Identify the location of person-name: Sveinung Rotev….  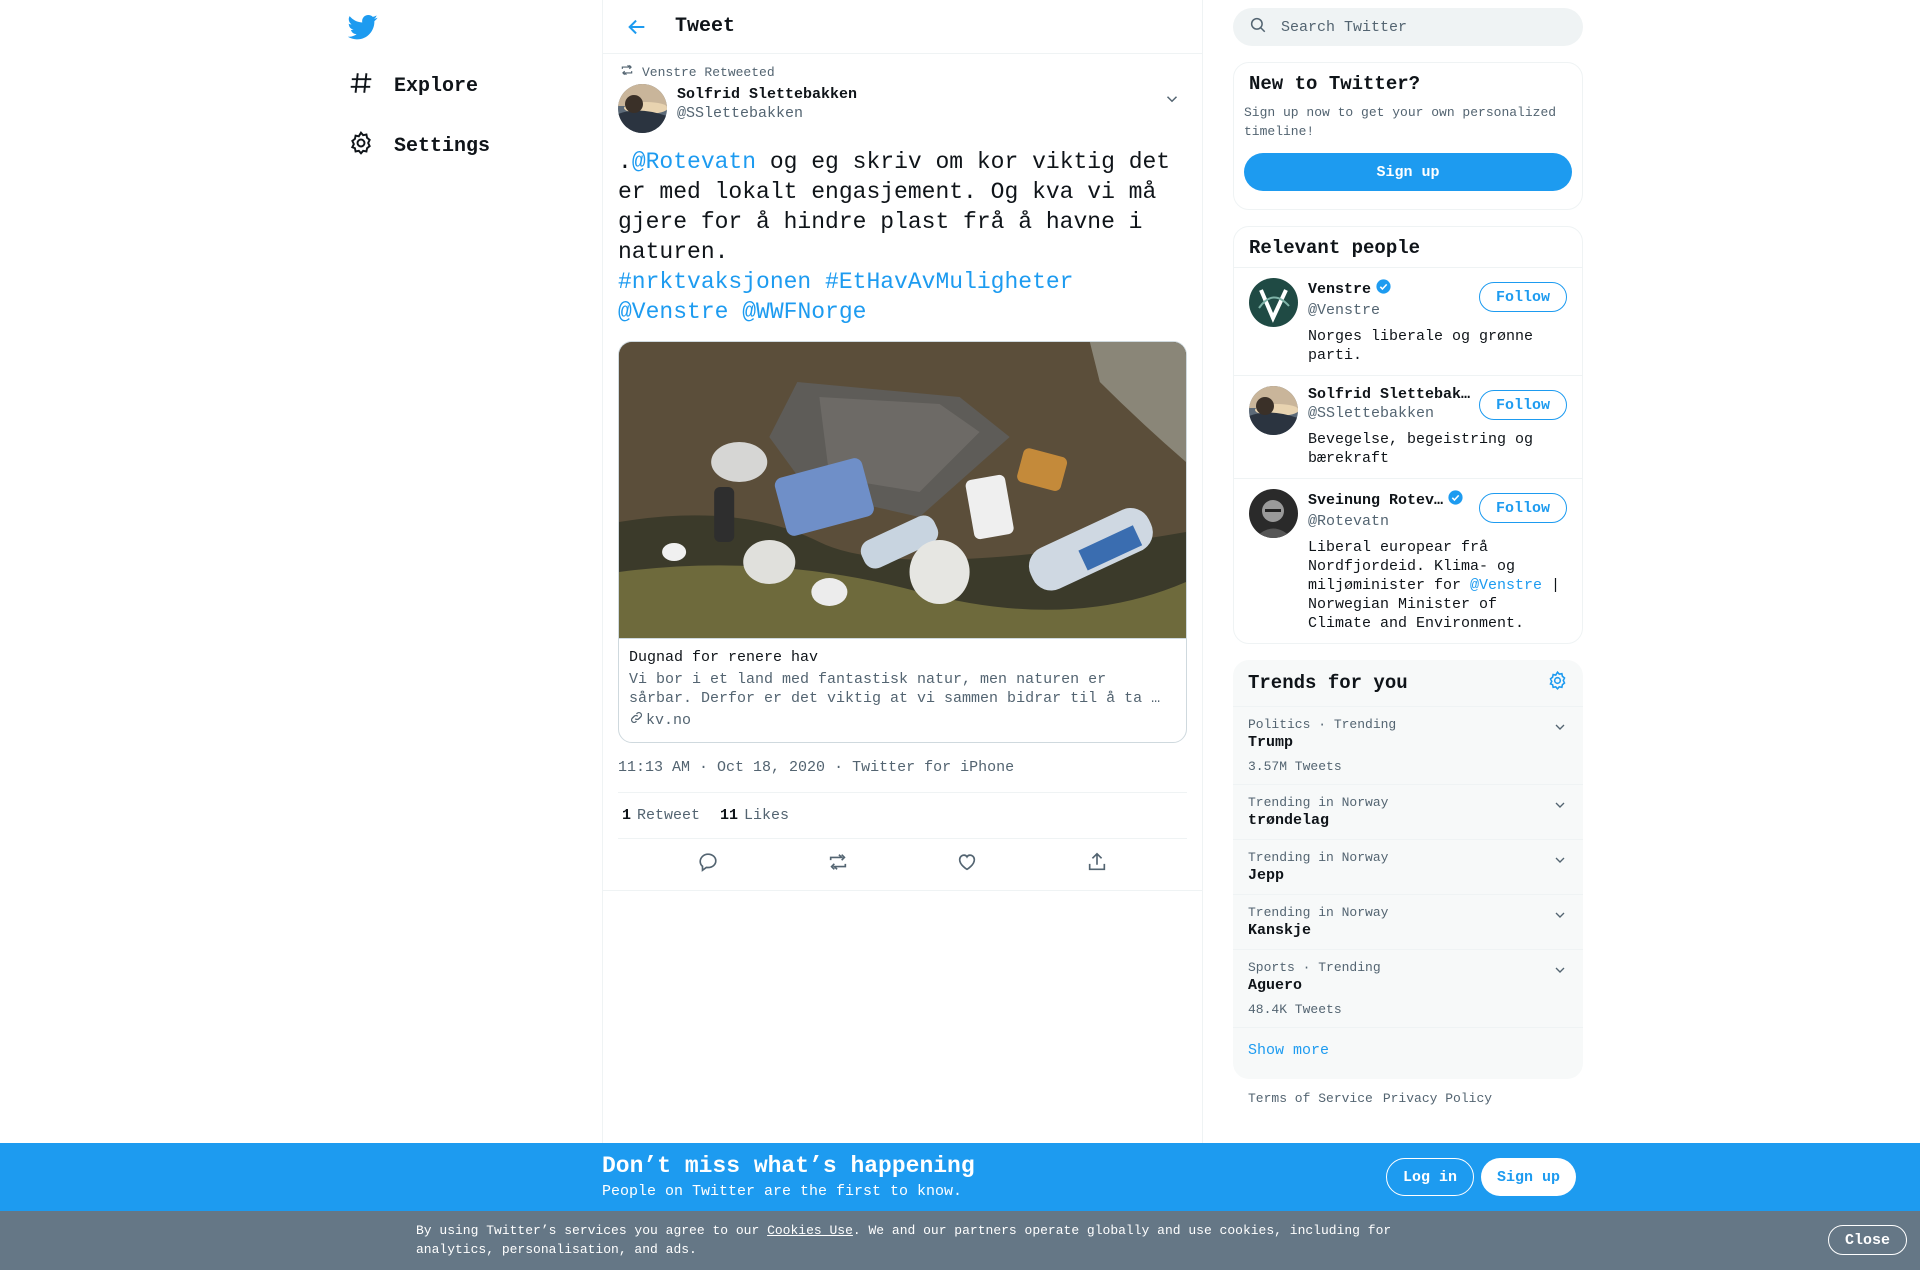
(1393, 500).